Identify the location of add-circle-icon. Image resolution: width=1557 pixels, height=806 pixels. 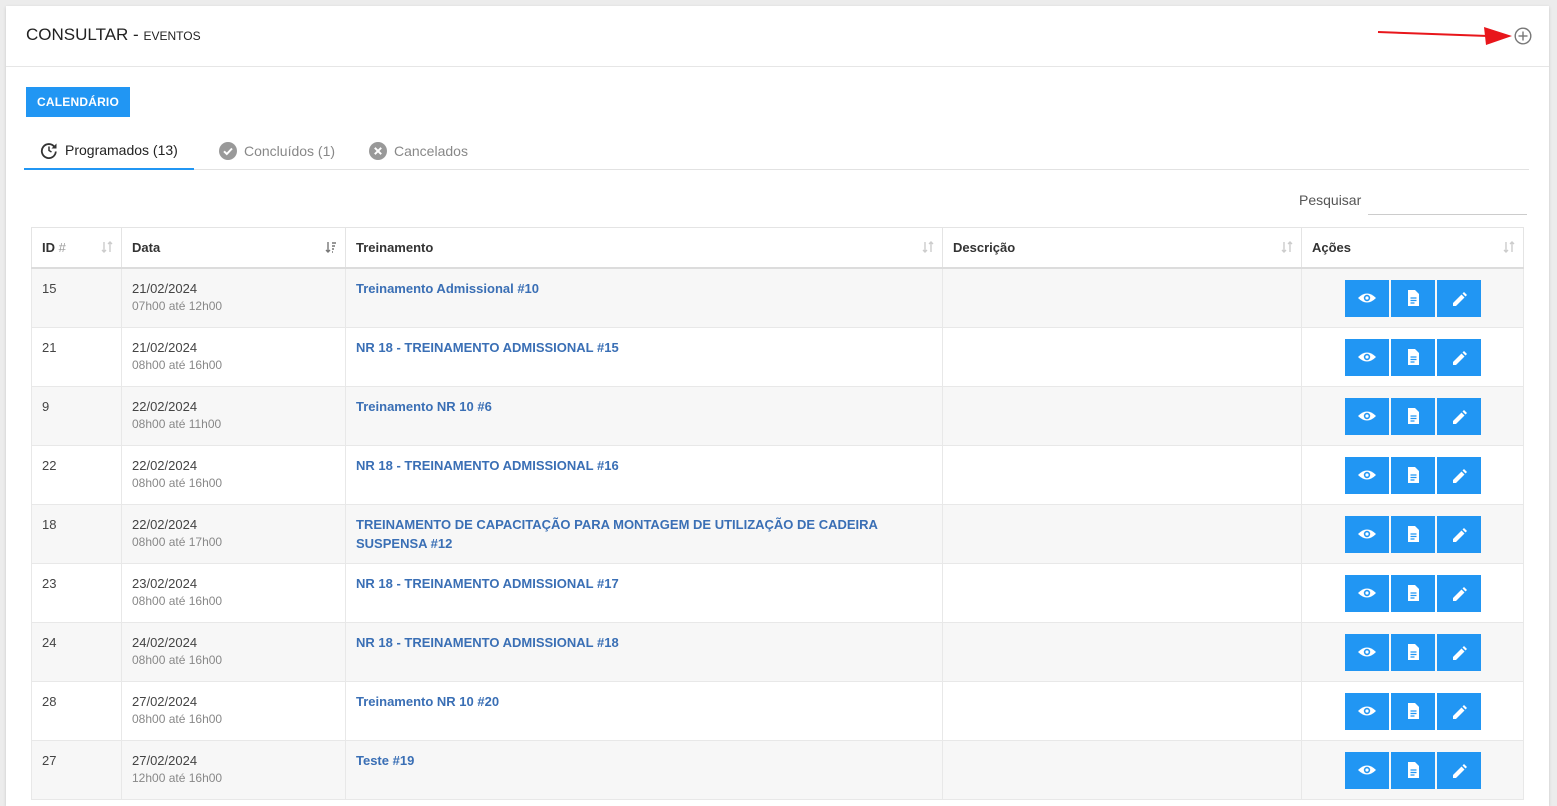
(1523, 36).